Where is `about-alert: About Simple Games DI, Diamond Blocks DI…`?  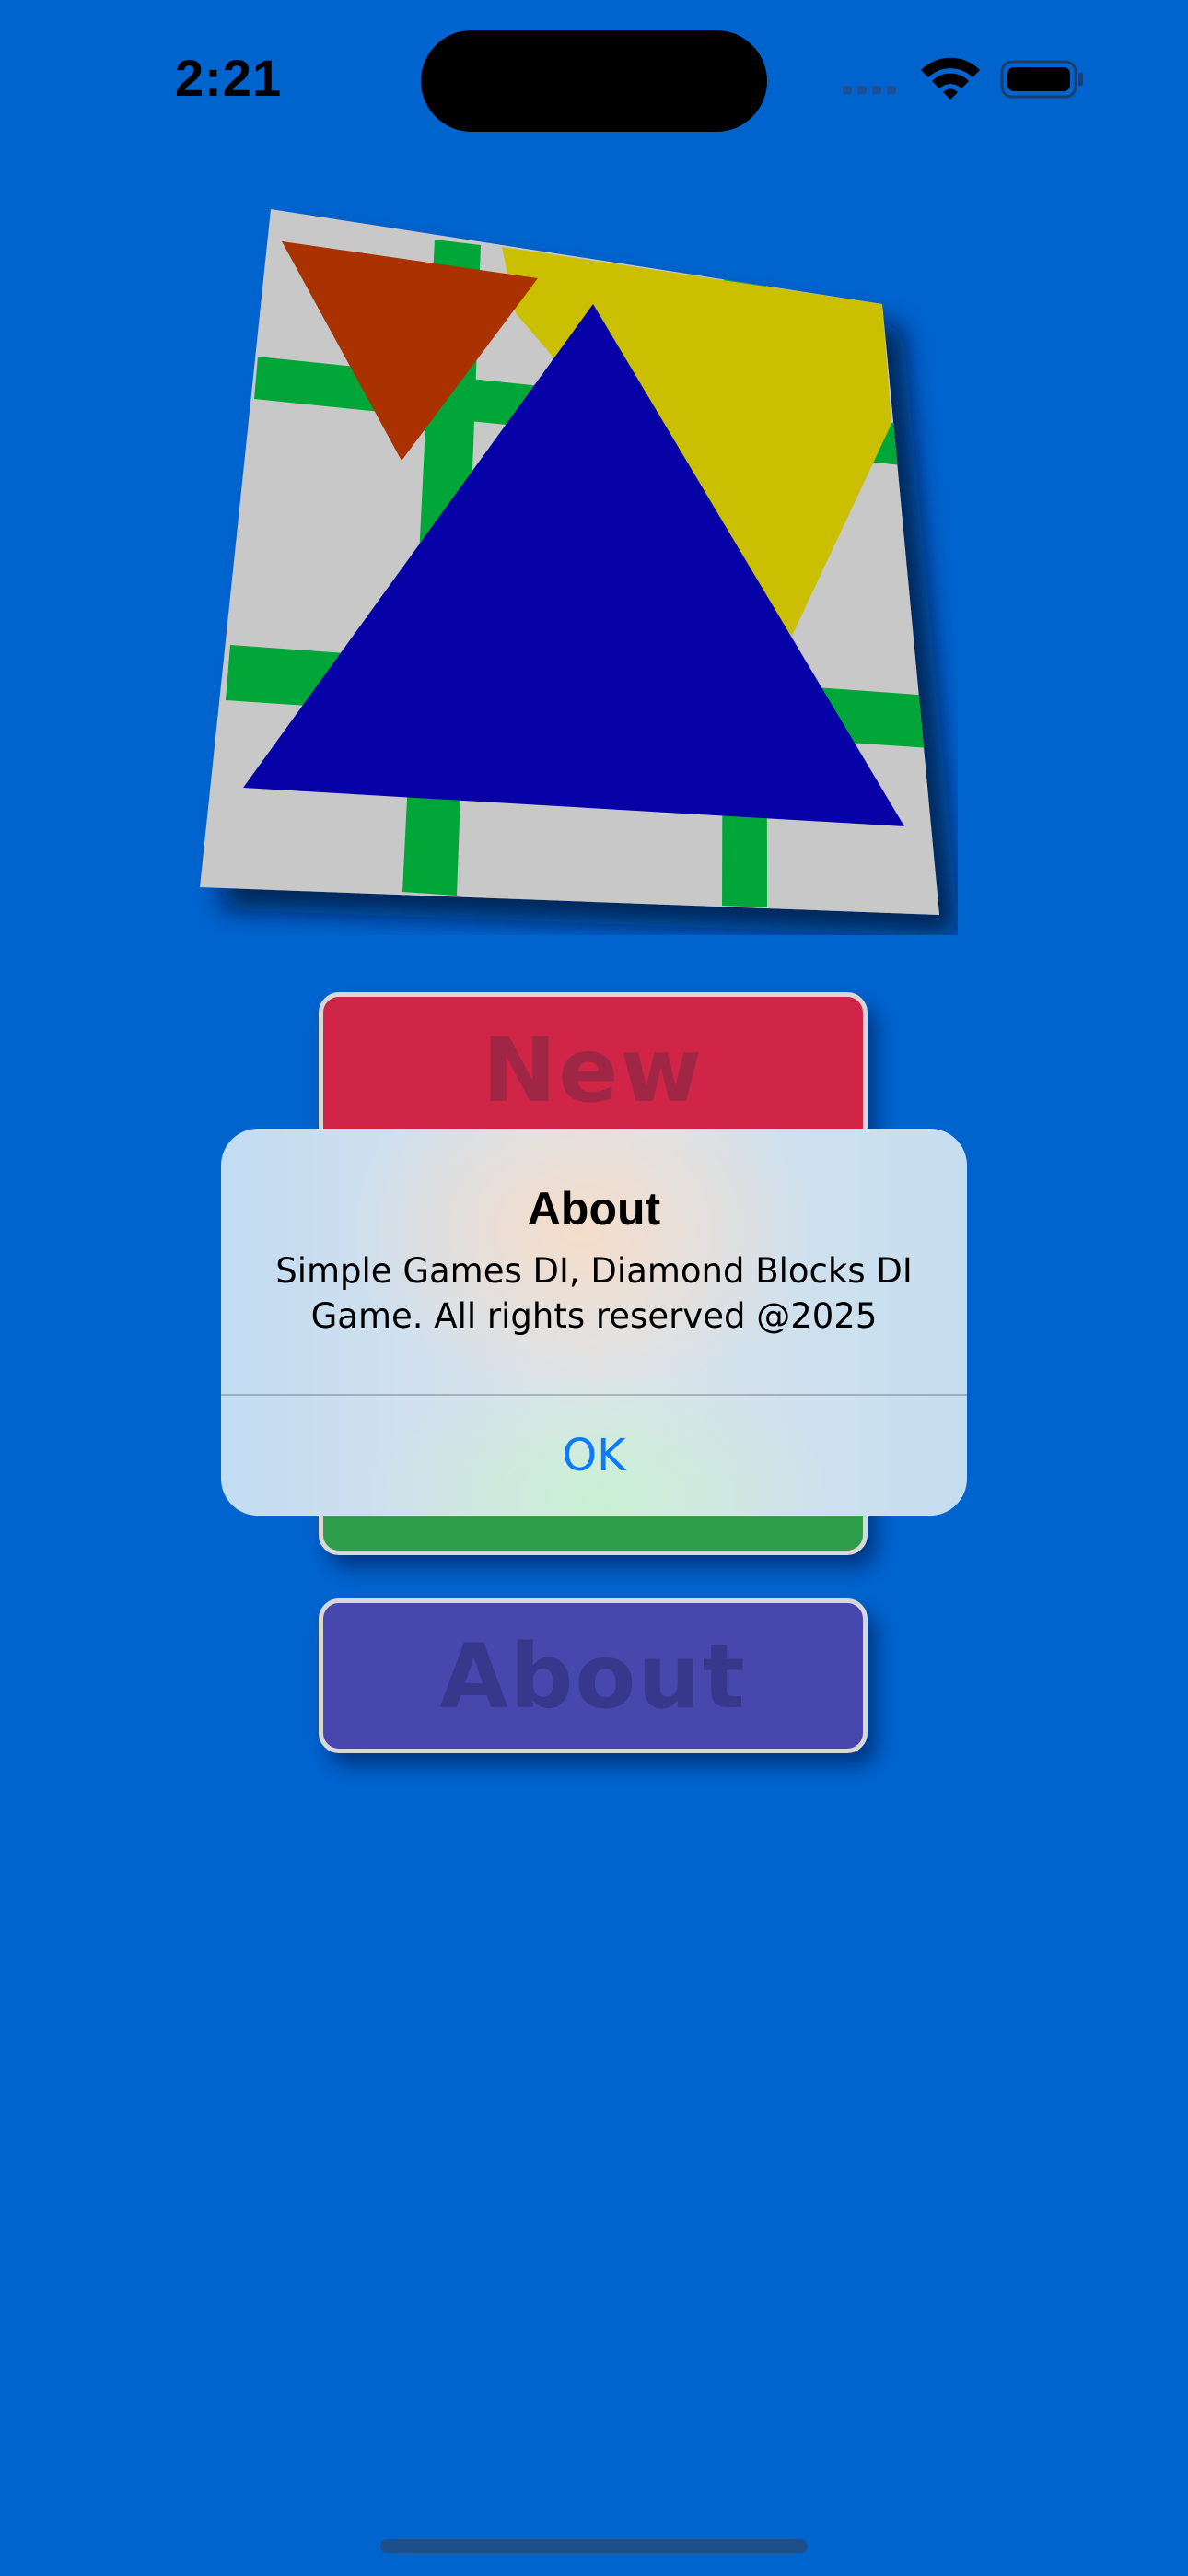 about-alert: About Simple Games DI, Diamond Blocks DI… is located at coordinates (594, 1322).